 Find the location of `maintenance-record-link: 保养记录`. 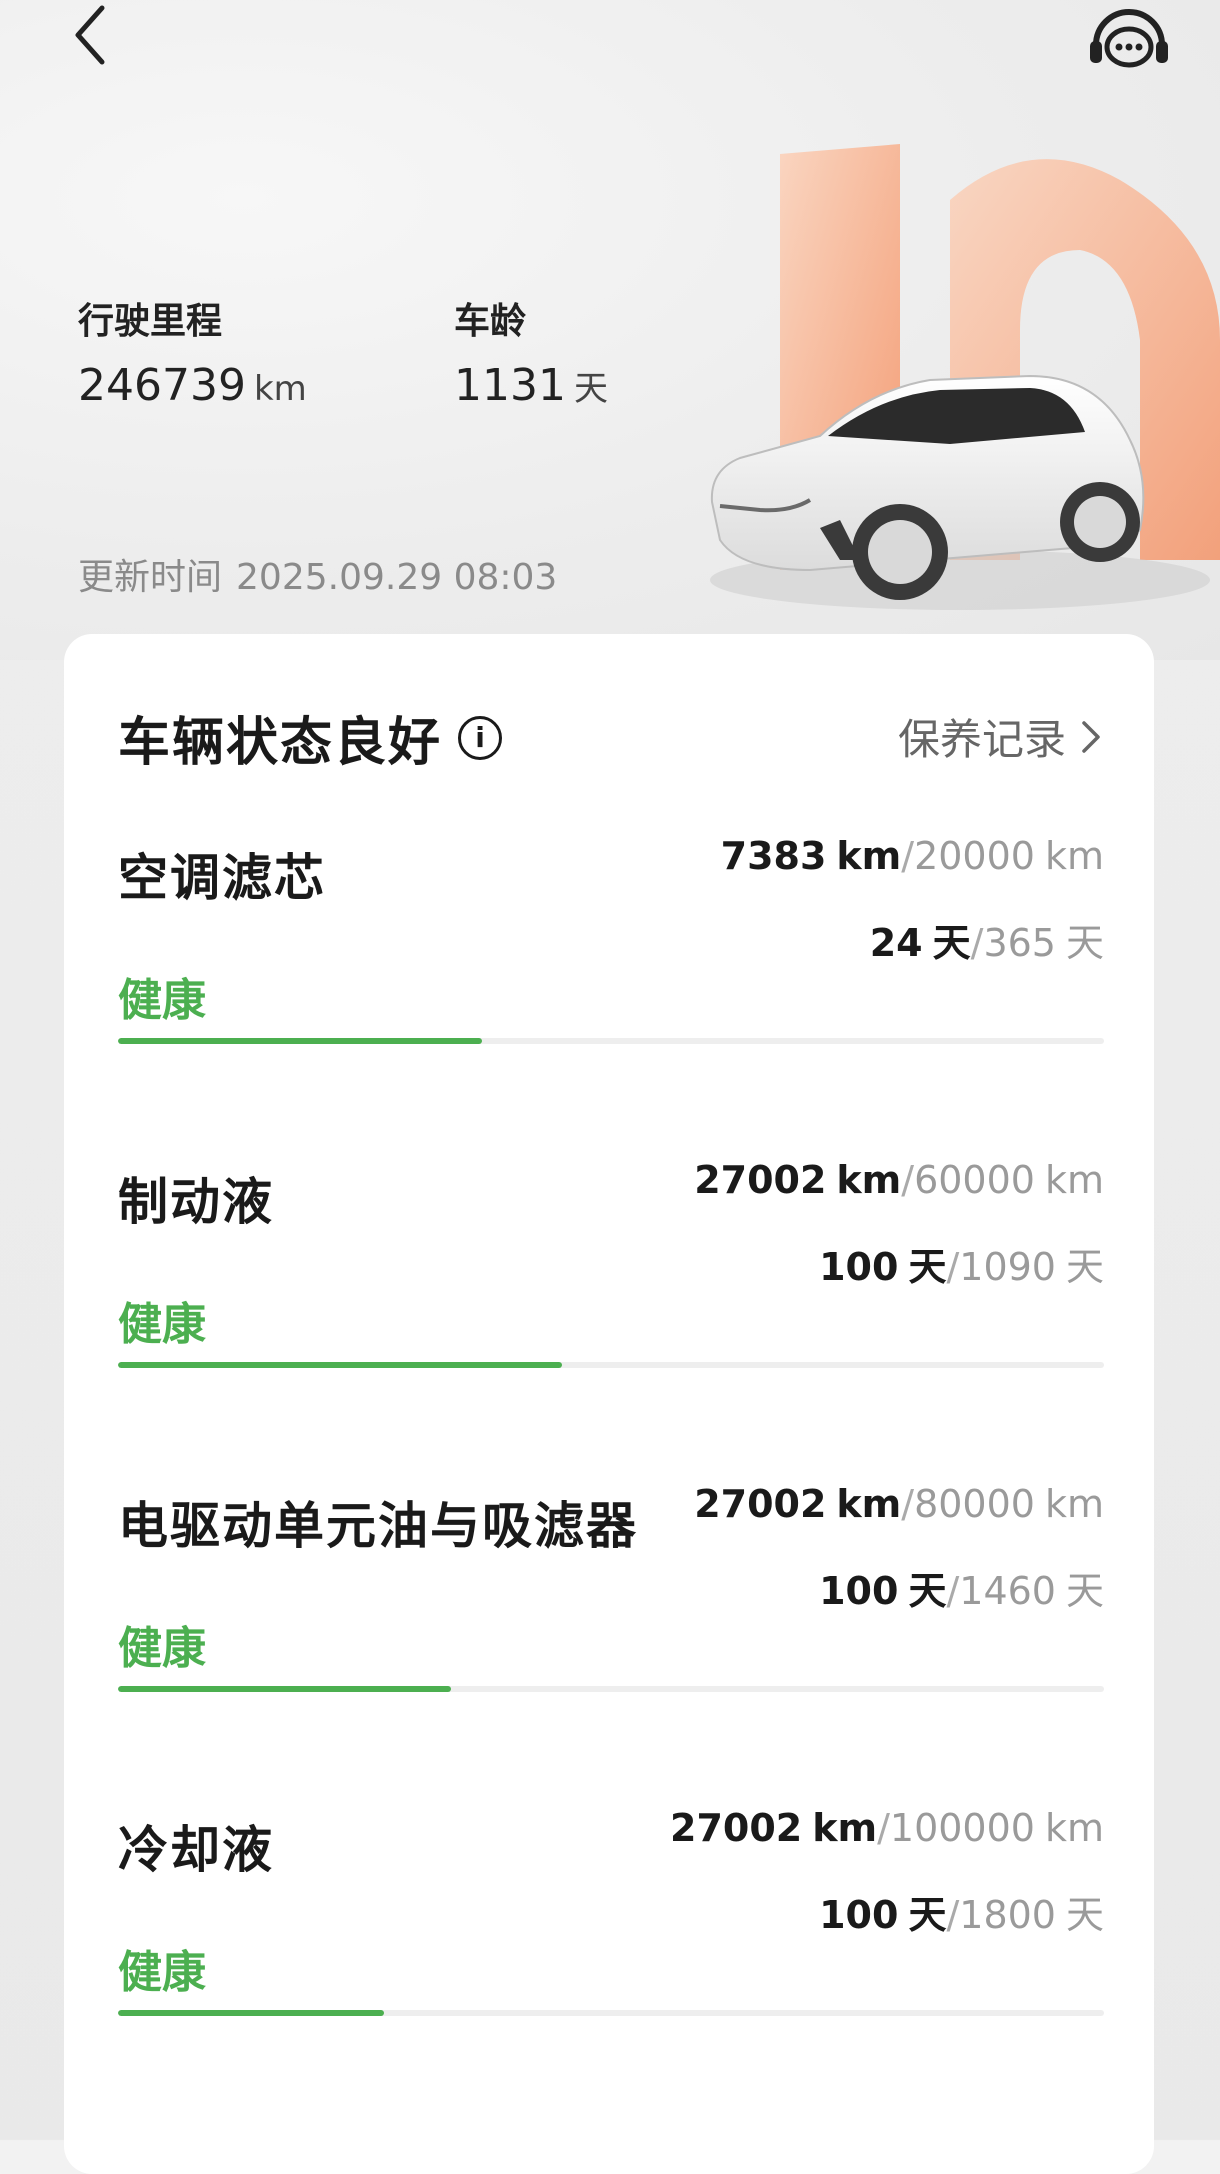

maintenance-record-link: 保养记录 is located at coordinates (1000, 736).